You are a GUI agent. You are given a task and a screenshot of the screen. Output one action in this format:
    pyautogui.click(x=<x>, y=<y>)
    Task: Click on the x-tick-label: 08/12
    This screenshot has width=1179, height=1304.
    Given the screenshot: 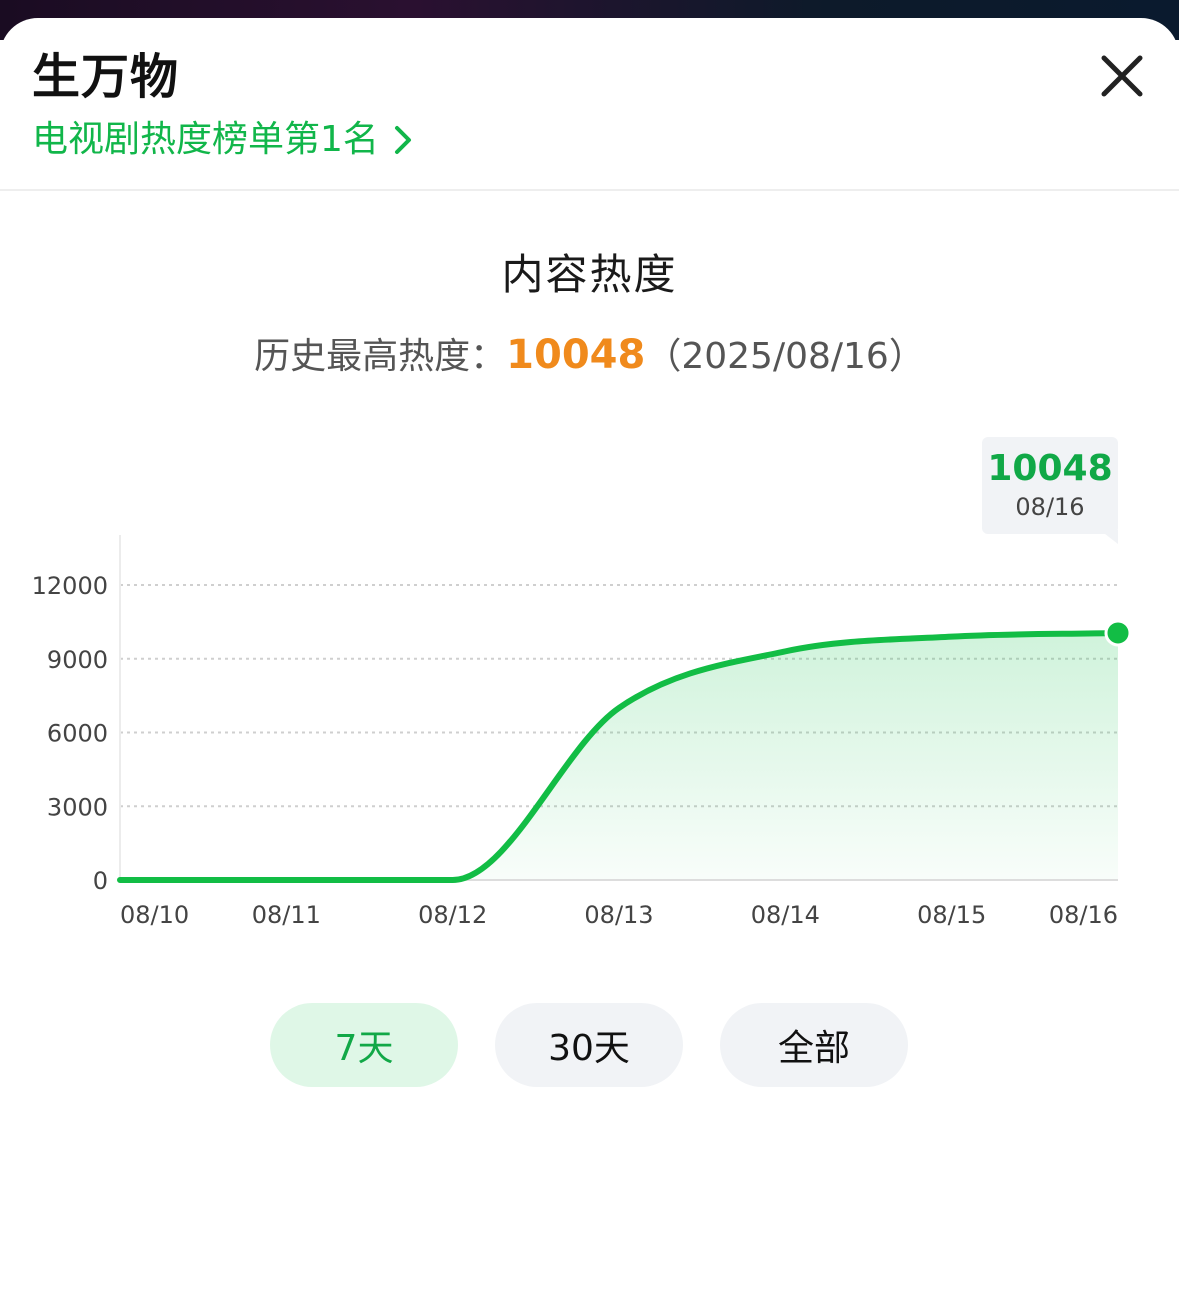 What is the action you would take?
    pyautogui.click(x=452, y=915)
    